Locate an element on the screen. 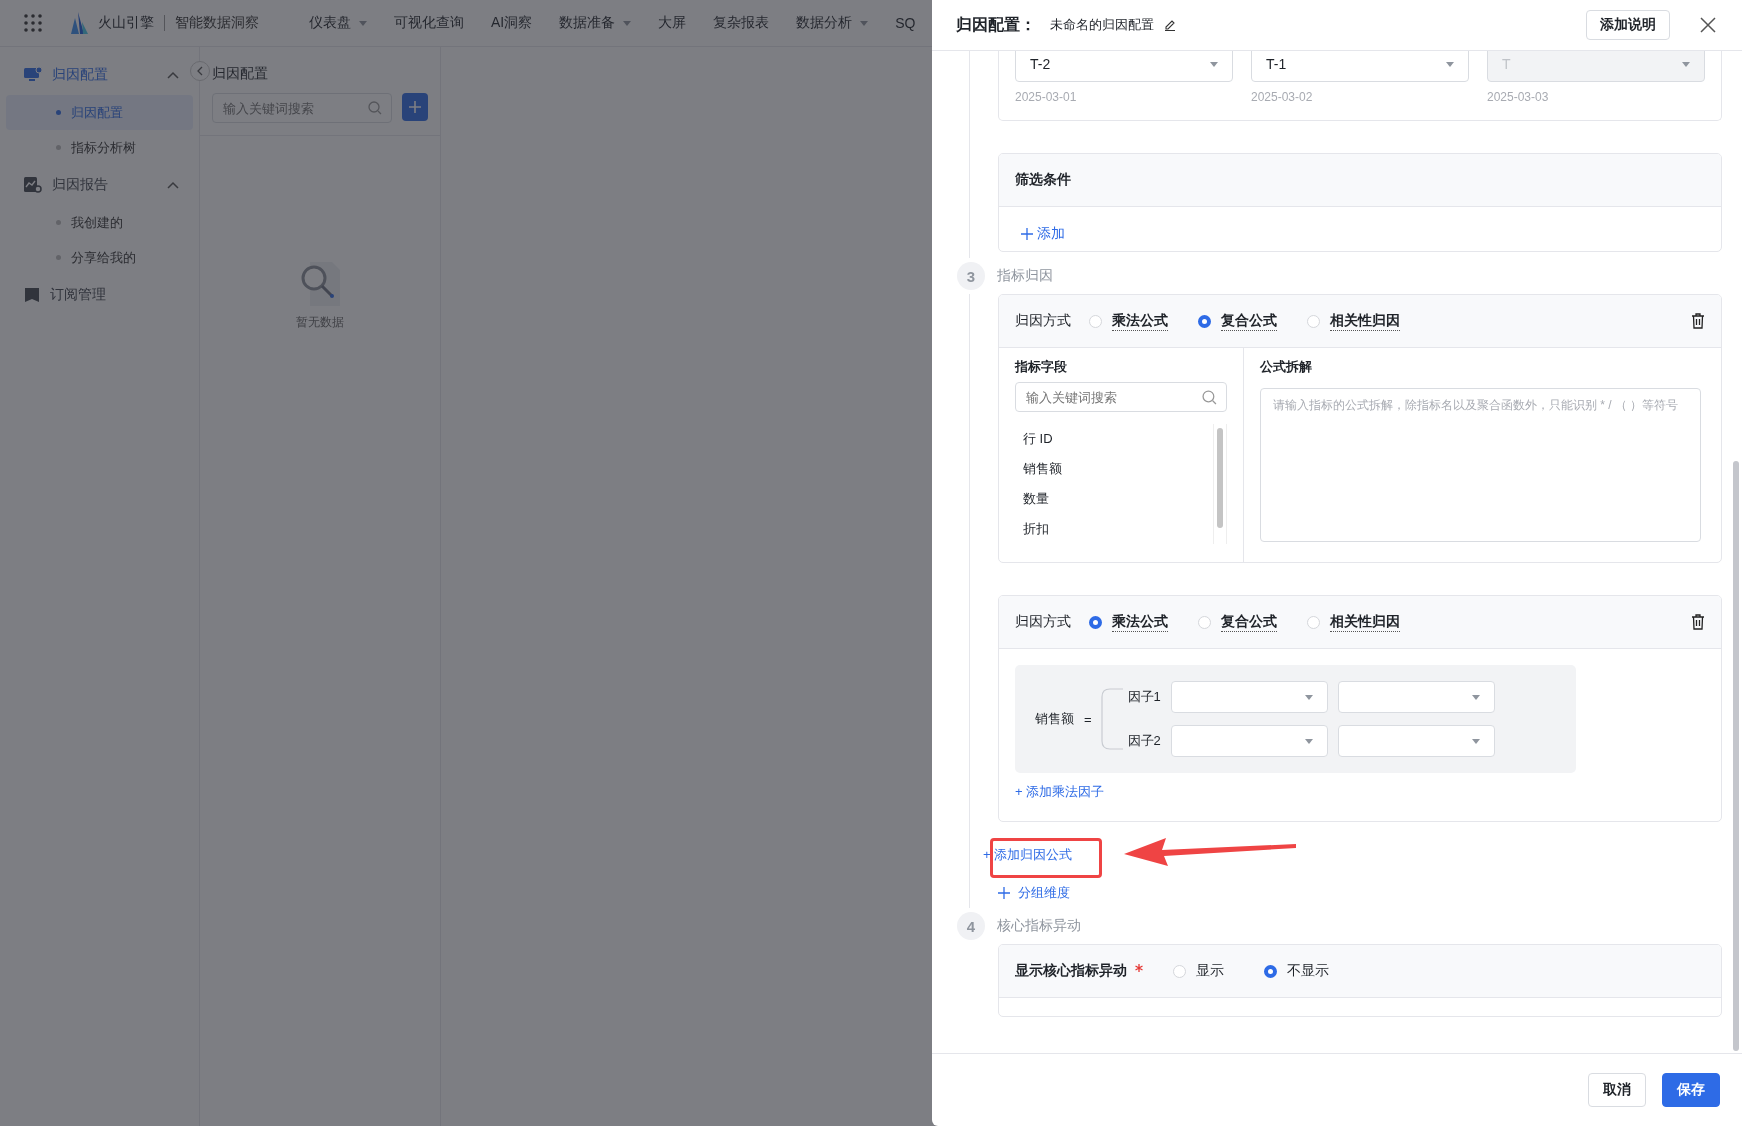  field-list-item: 数量 is located at coordinates (1118, 499).